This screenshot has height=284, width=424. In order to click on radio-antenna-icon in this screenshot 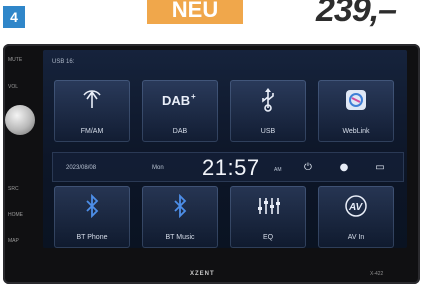, I will do `click(92, 100)`.